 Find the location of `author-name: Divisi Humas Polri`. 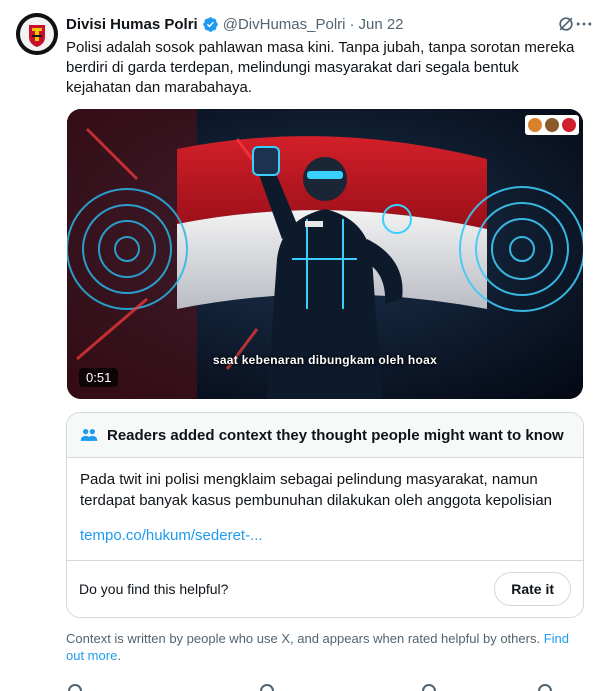

author-name: Divisi Humas Polri is located at coordinates (132, 24).